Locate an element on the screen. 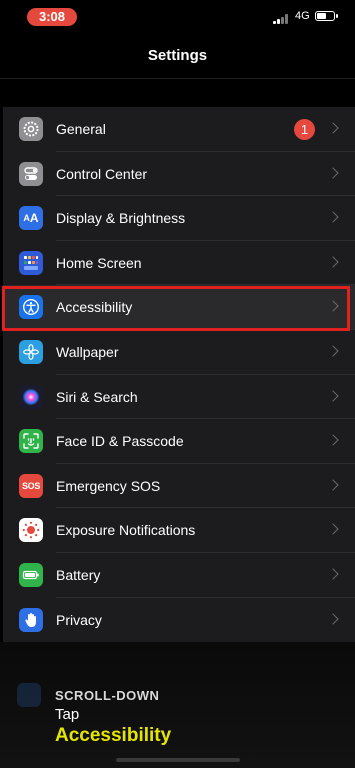 This screenshot has height=768, width=355. settings-row-privacy: Privacy is located at coordinates (179, 620).